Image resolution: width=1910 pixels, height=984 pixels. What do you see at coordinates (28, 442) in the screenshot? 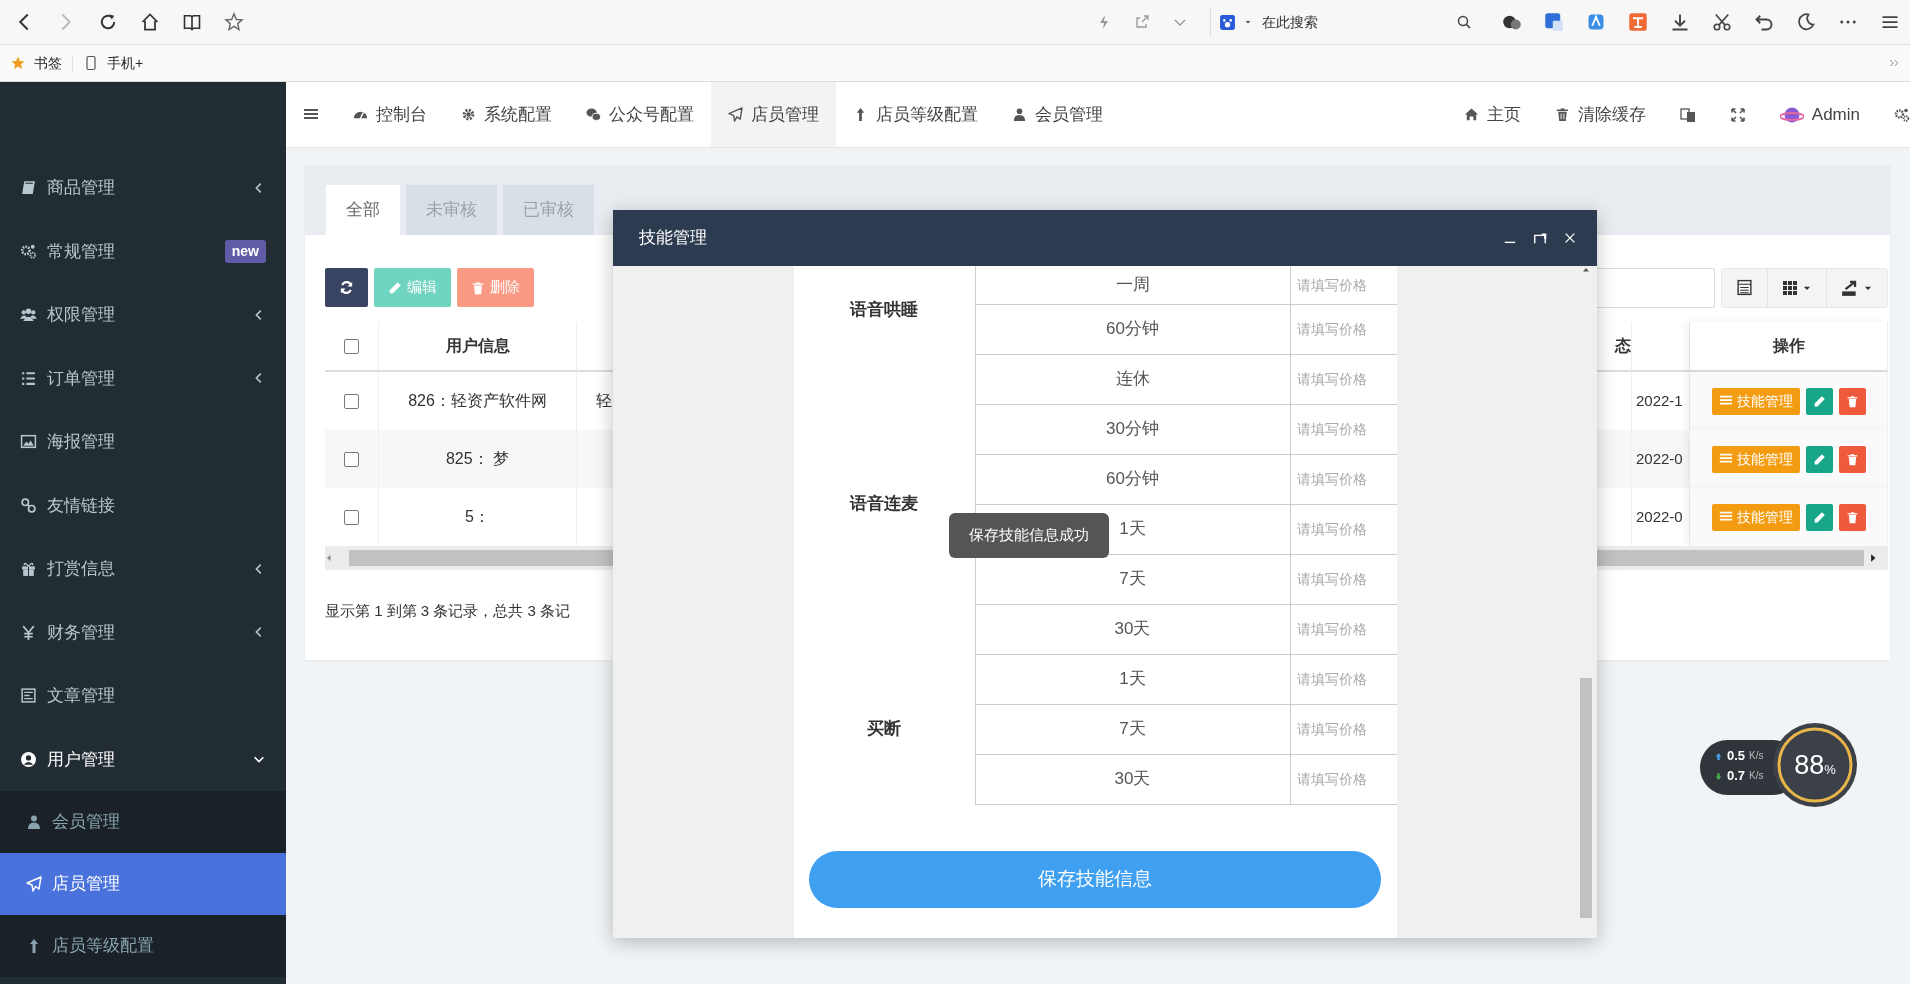
I see `image-icon` at bounding box center [28, 442].